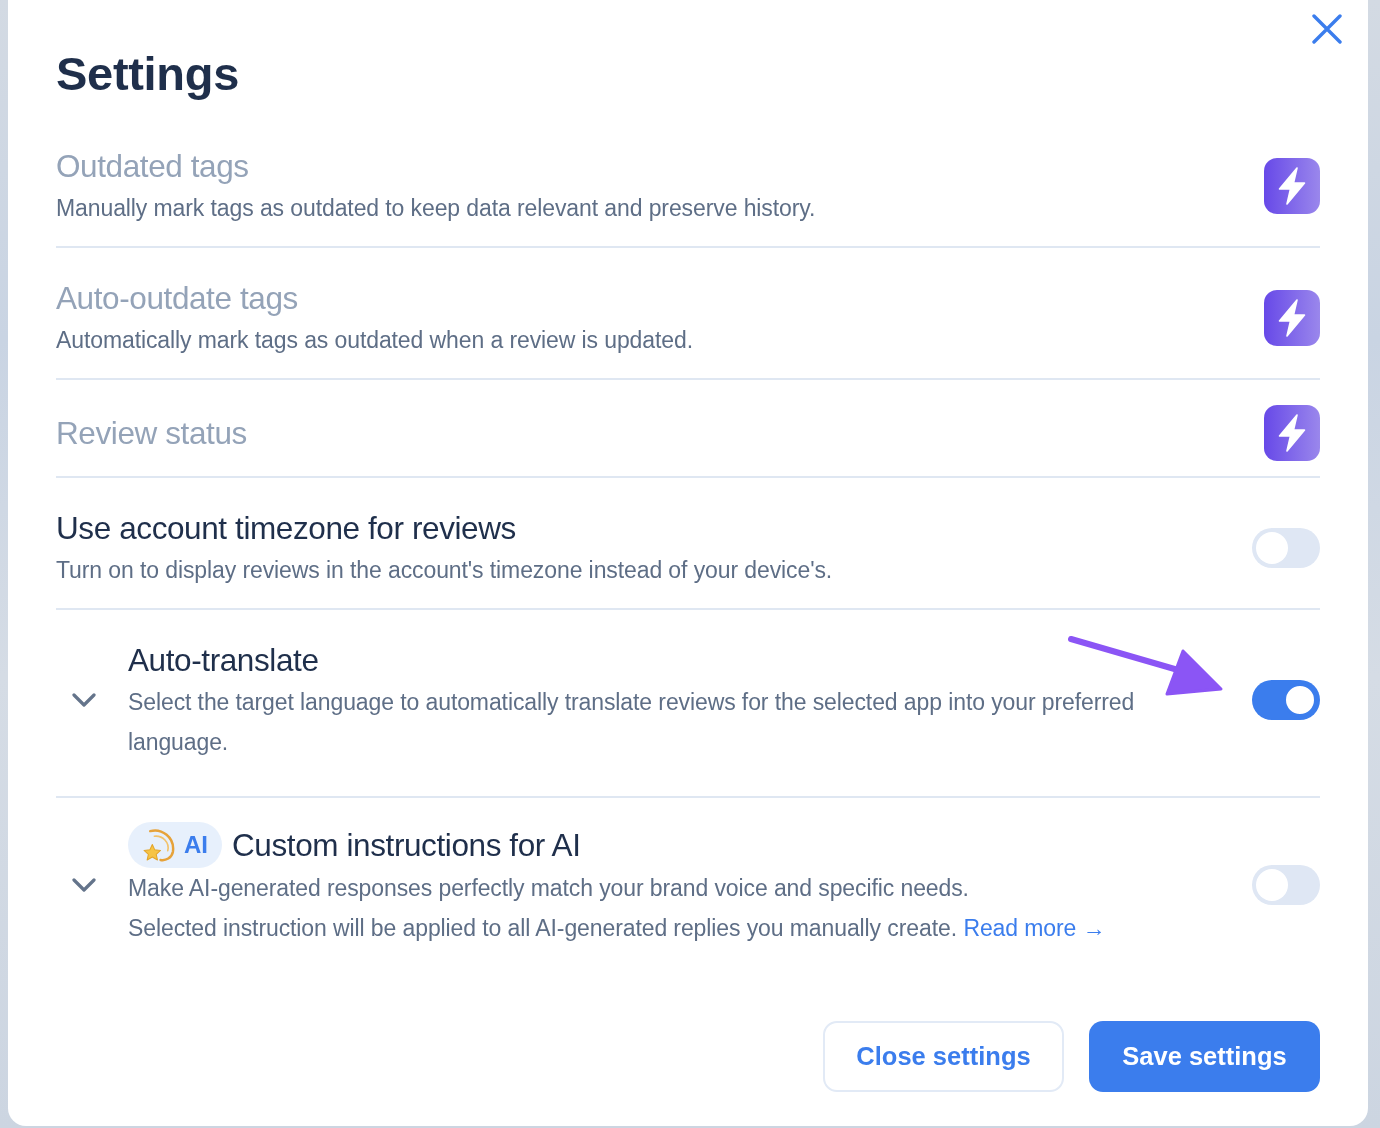 This screenshot has height=1128, width=1380. I want to click on setting-description: Automatically mark tags as outdated when a review is updated., so click(375, 340).